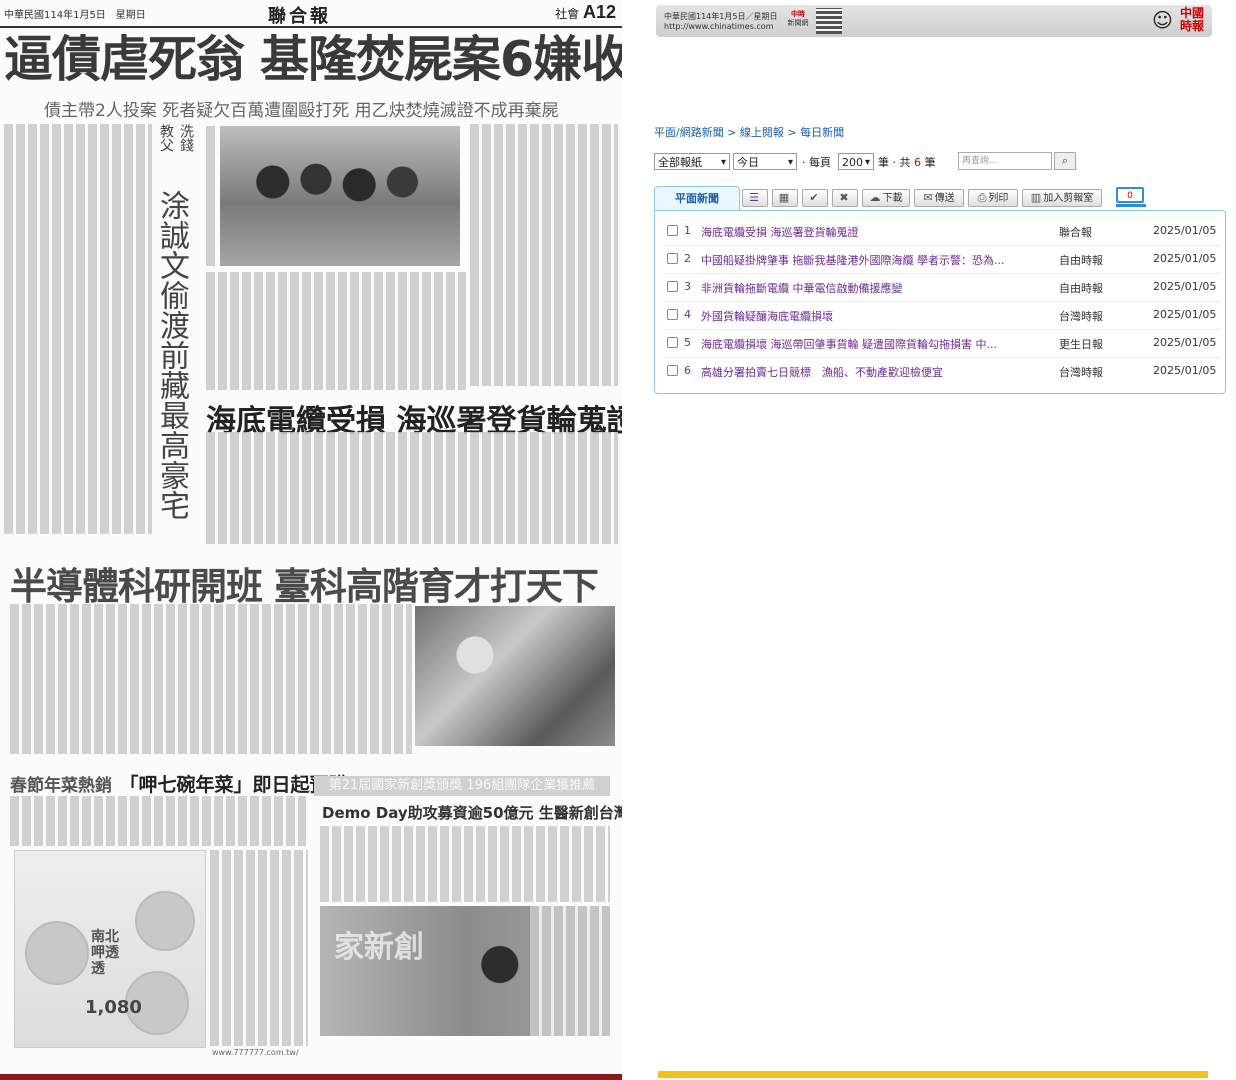 This screenshot has height=1080, width=1236. What do you see at coordinates (798, 18) in the screenshot?
I see `qr-label: 中時 新聞網` at bounding box center [798, 18].